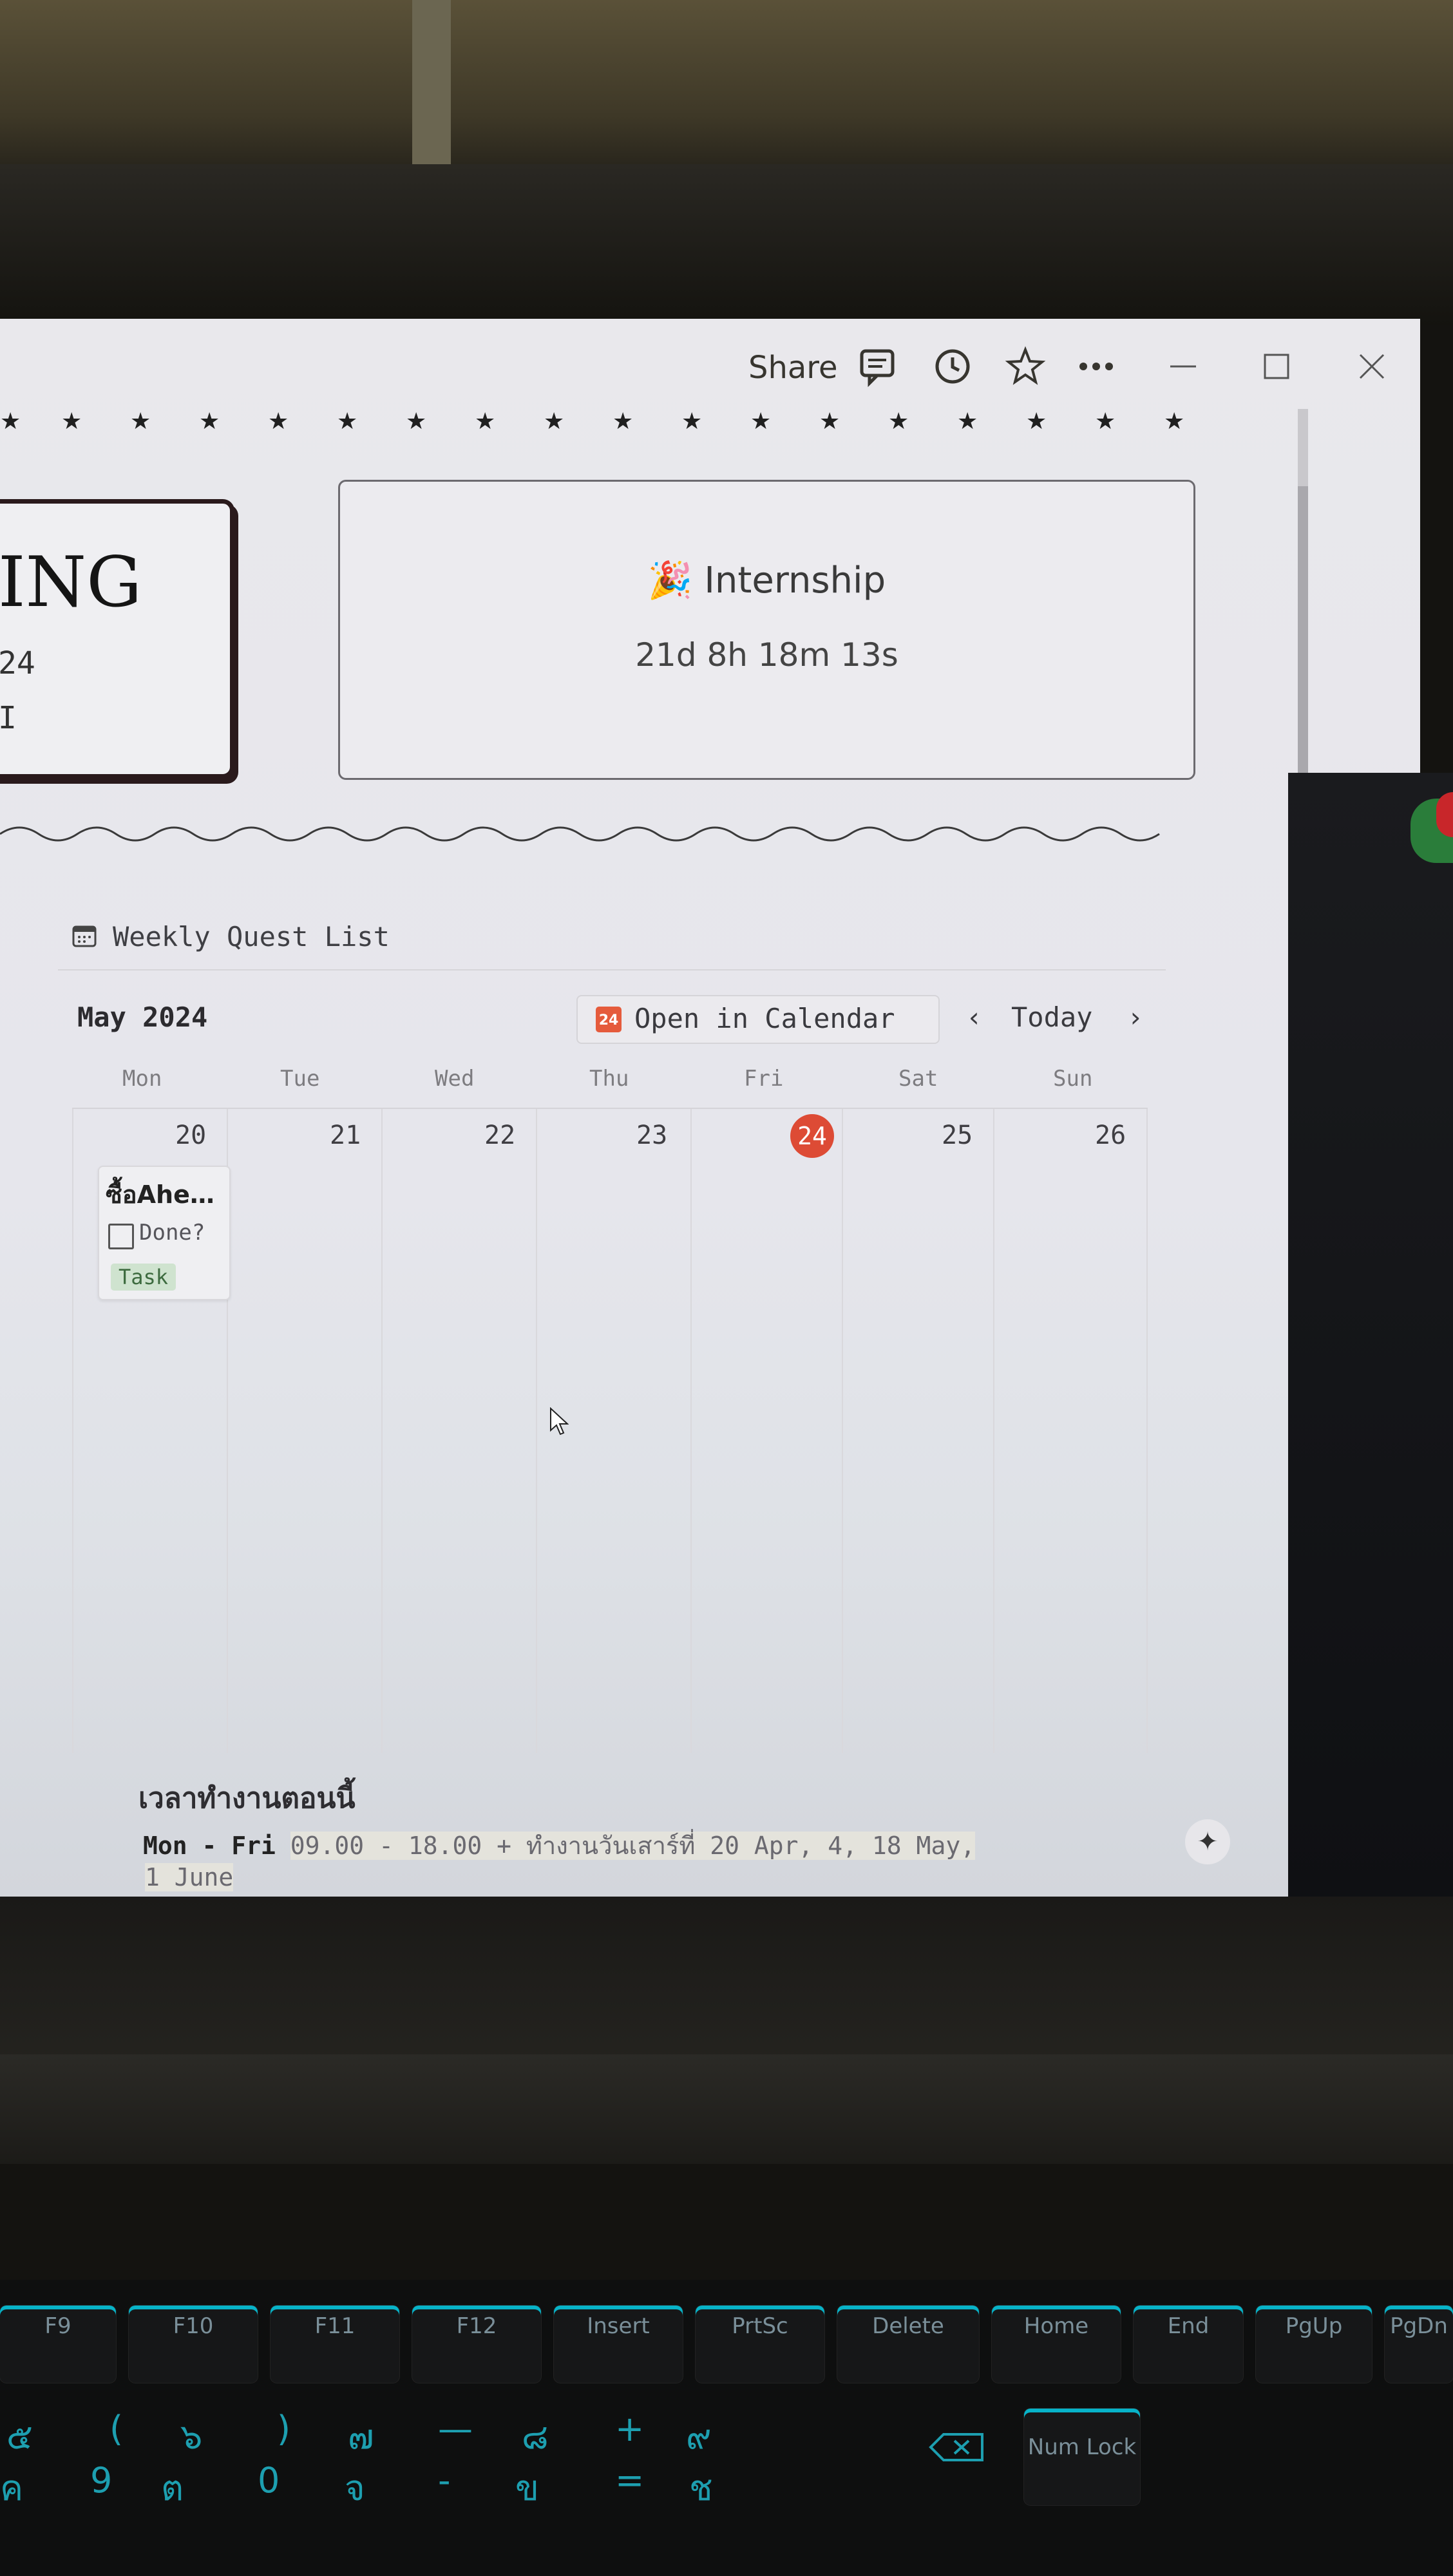 The image size is (1453, 2576). What do you see at coordinates (269, 2481) in the screenshot?
I see `key-legend: 0` at bounding box center [269, 2481].